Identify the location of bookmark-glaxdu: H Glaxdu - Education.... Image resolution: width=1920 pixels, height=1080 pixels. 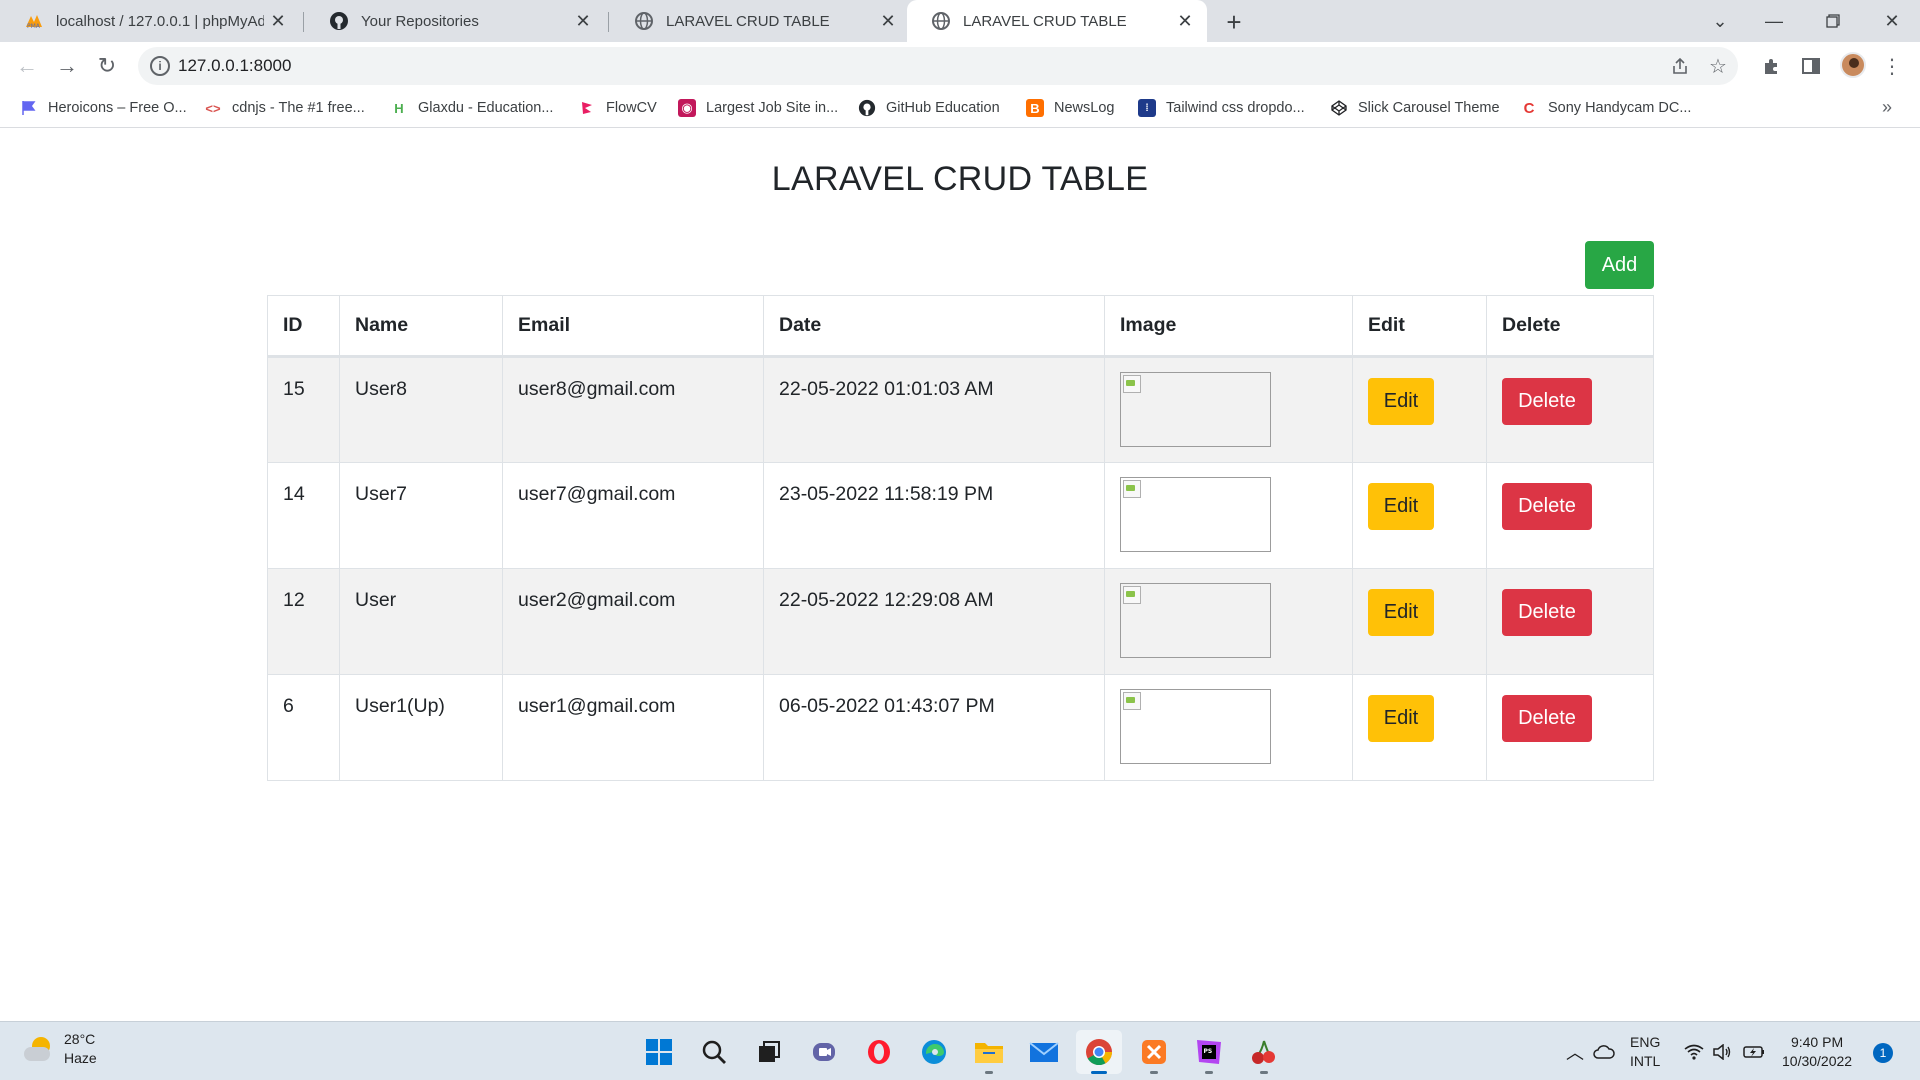
(471, 108).